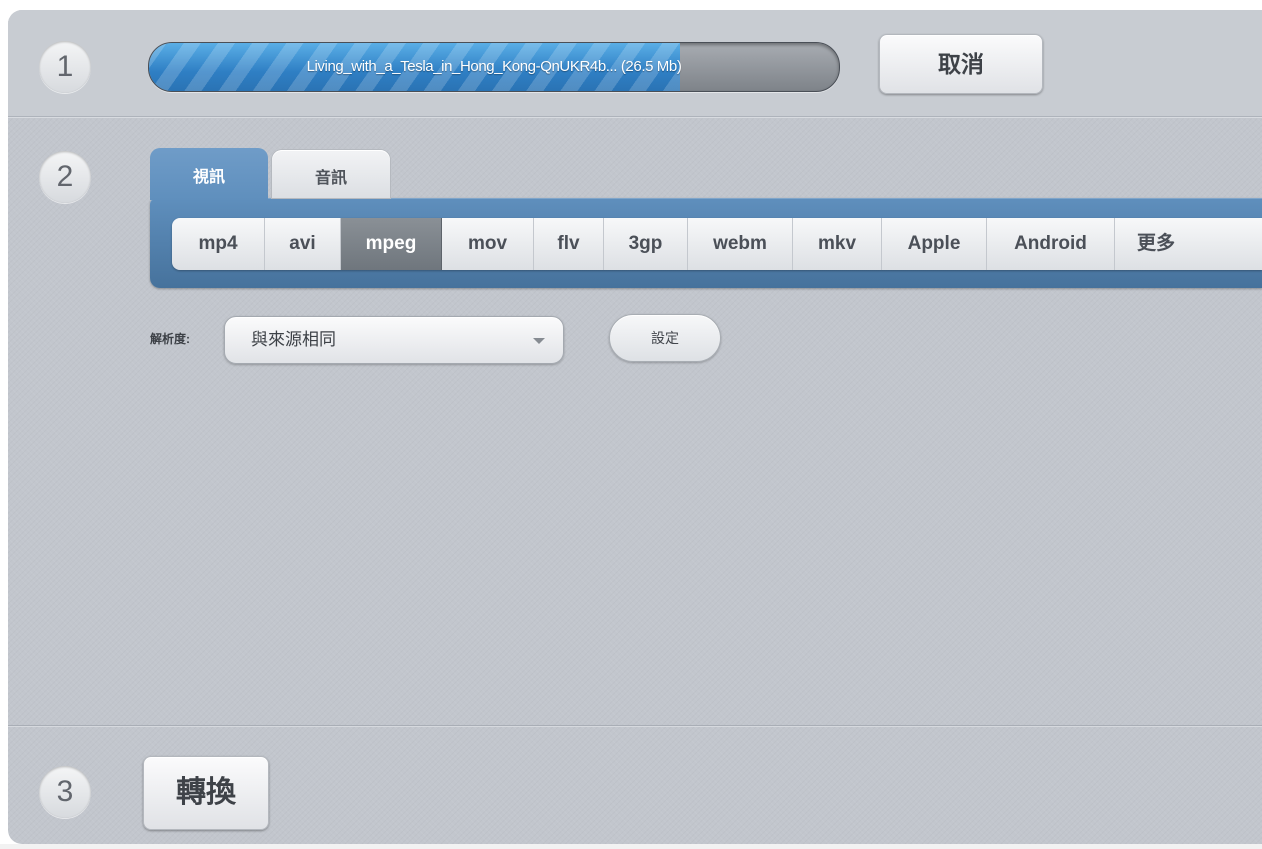 The height and width of the screenshot is (849, 1262). I want to click on step-1-number: 1, so click(65, 67).